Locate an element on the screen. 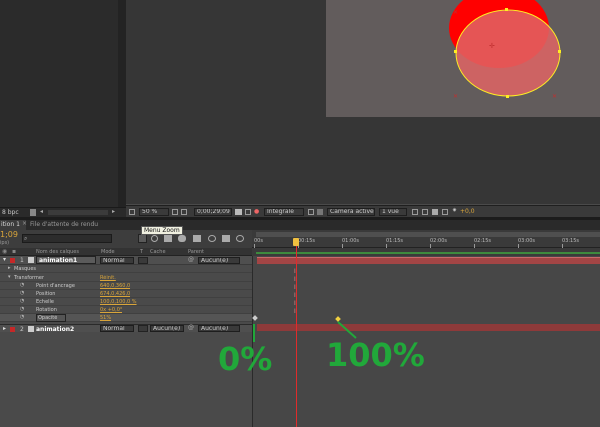 Image resolution: width=600 pixels, height=427 pixels. fit-icon is located at coordinates (175, 212).